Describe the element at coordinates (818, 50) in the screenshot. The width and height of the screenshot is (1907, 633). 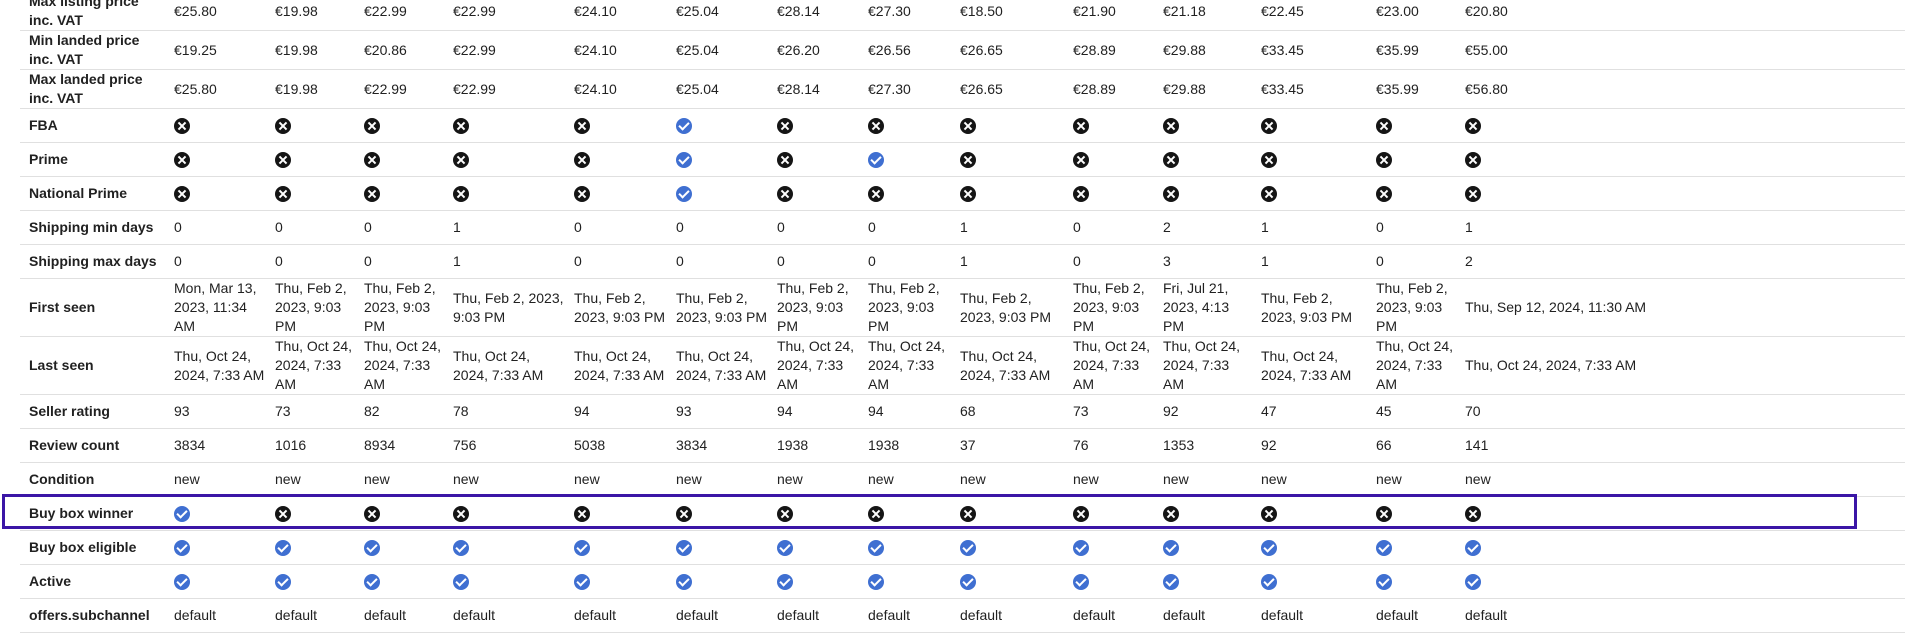
I see `cell-value: €26.20` at that location.